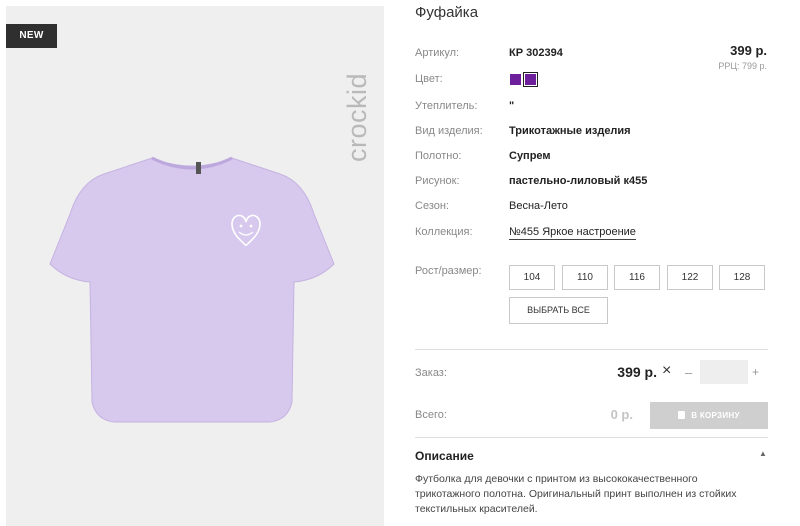  What do you see at coordinates (763, 453) in the screenshot?
I see `chevron-up-icon: ▲` at bounding box center [763, 453].